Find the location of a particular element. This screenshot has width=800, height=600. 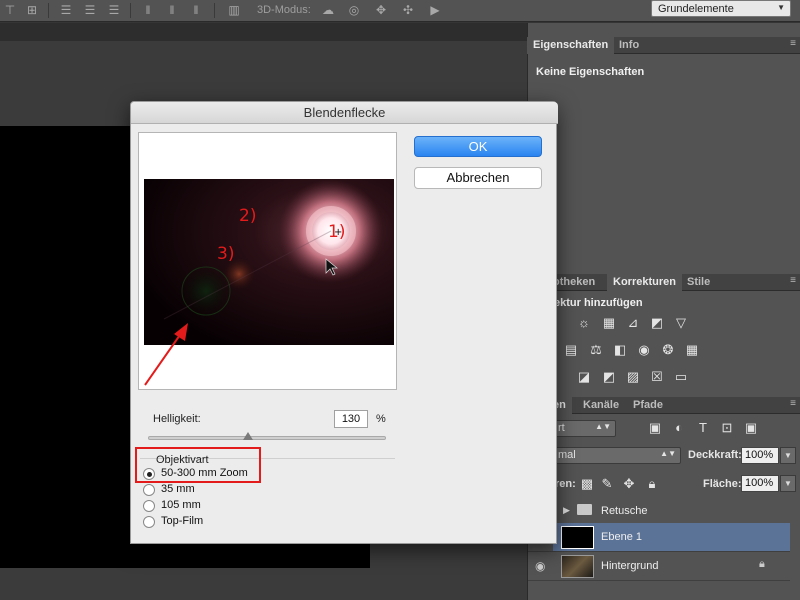

layer-visibility-cell: ◉ is located at coordinates (541, 566).